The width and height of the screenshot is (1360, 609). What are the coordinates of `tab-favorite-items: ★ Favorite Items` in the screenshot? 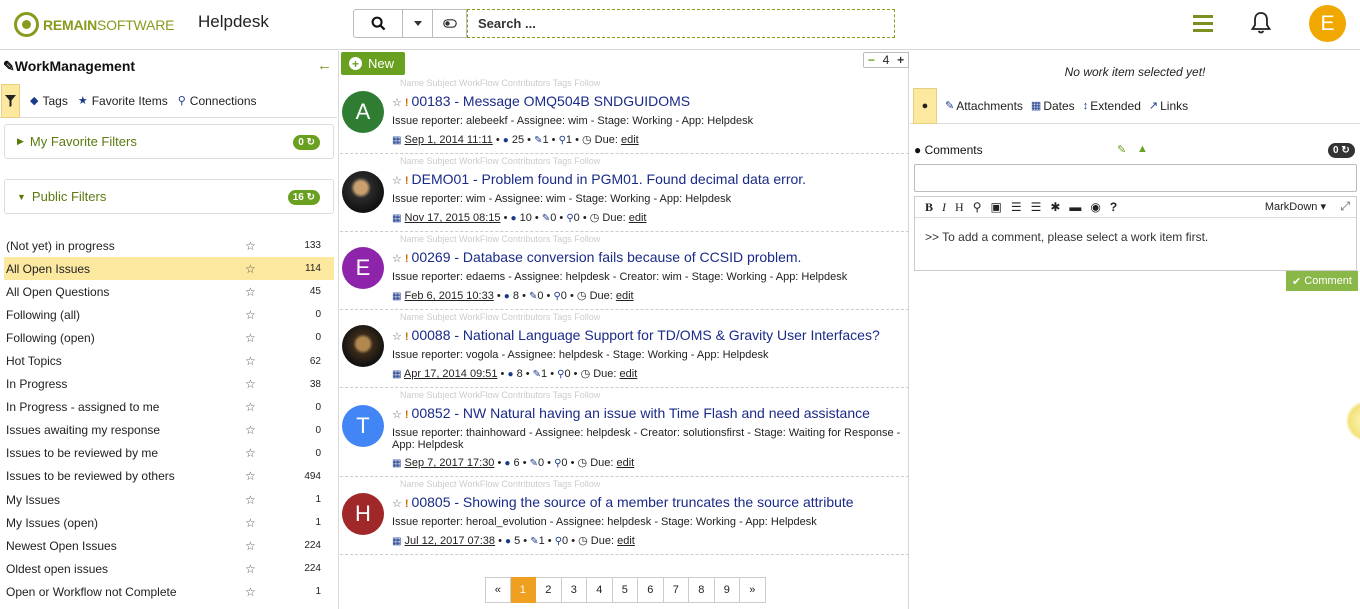 It's located at (123, 101).